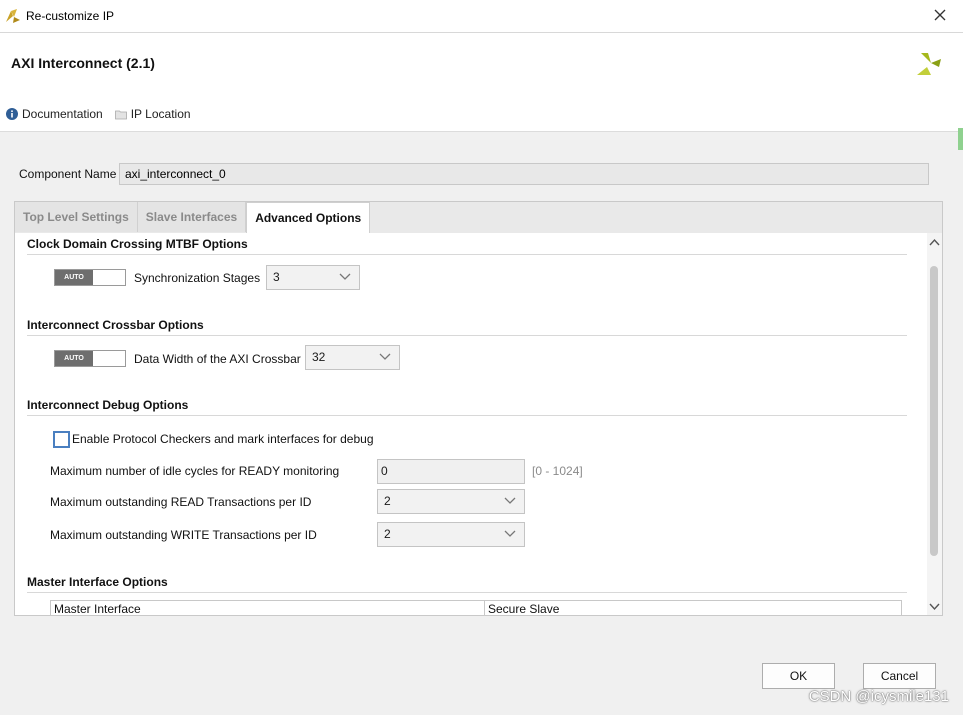 The width and height of the screenshot is (963, 715). I want to click on scroll-down-icon, so click(934, 606).